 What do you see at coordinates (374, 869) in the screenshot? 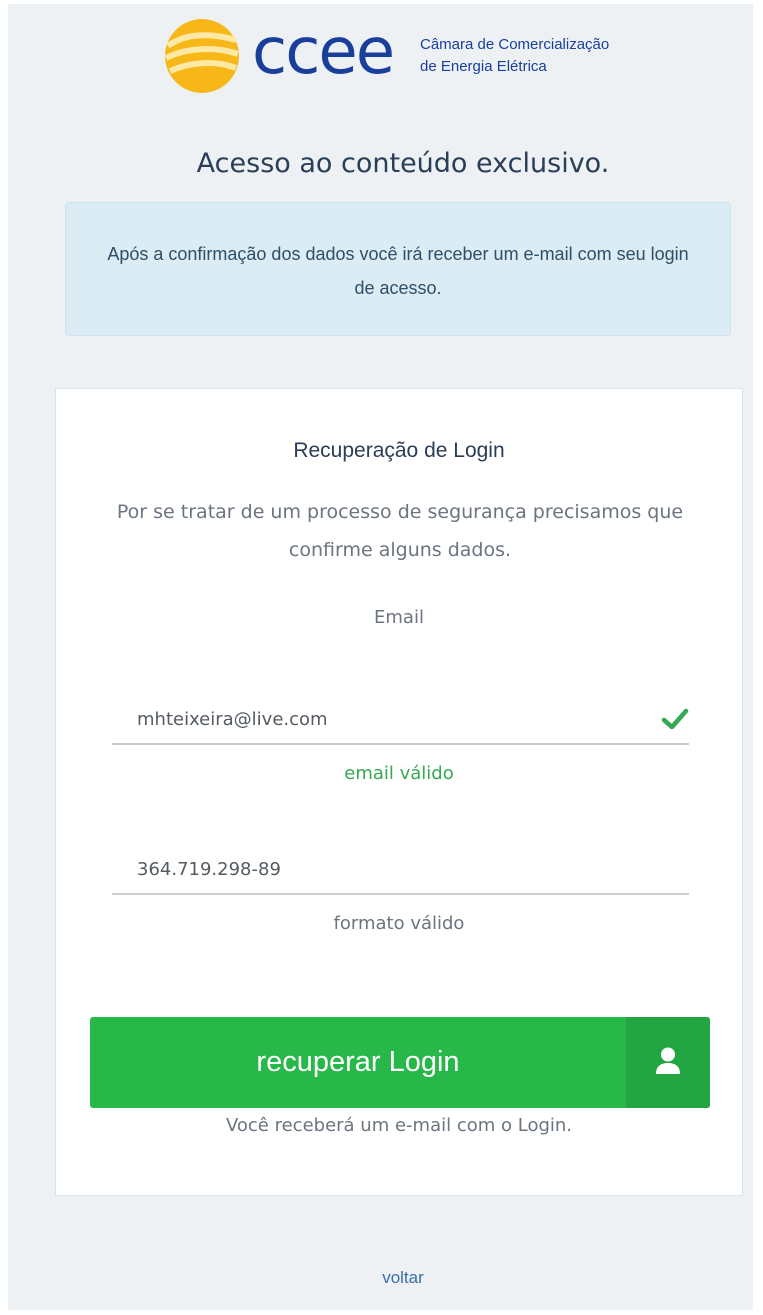
I see `cpf-input` at bounding box center [374, 869].